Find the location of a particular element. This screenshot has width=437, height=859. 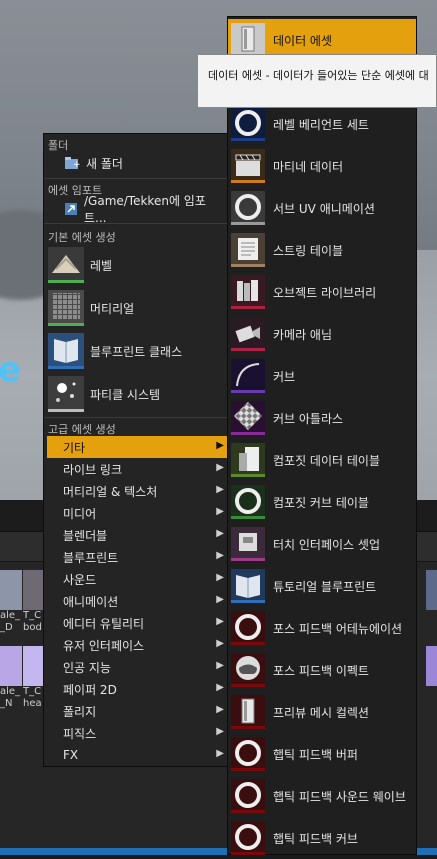

adv-category-misc: 기타 ▶ is located at coordinates (137, 447).